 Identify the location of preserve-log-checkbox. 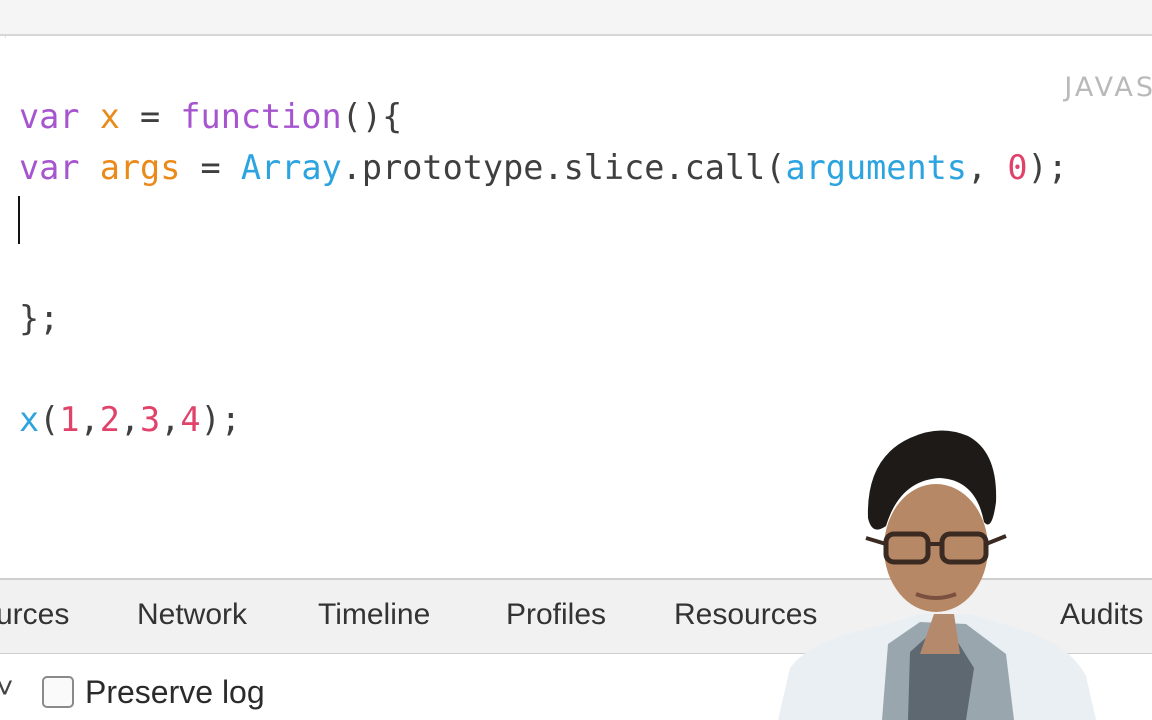
(58, 692).